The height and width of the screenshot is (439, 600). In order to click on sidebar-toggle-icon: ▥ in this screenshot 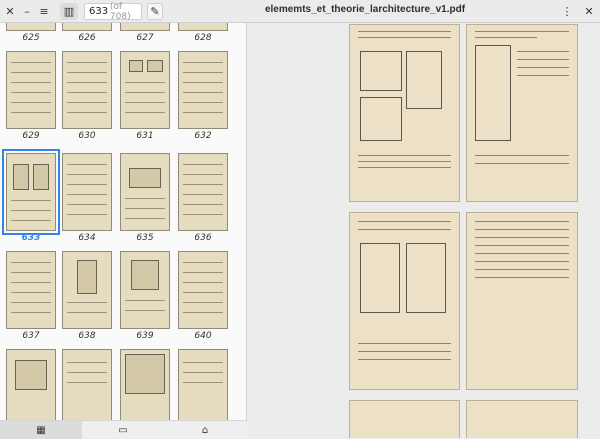, I will do `click(69, 11)`.